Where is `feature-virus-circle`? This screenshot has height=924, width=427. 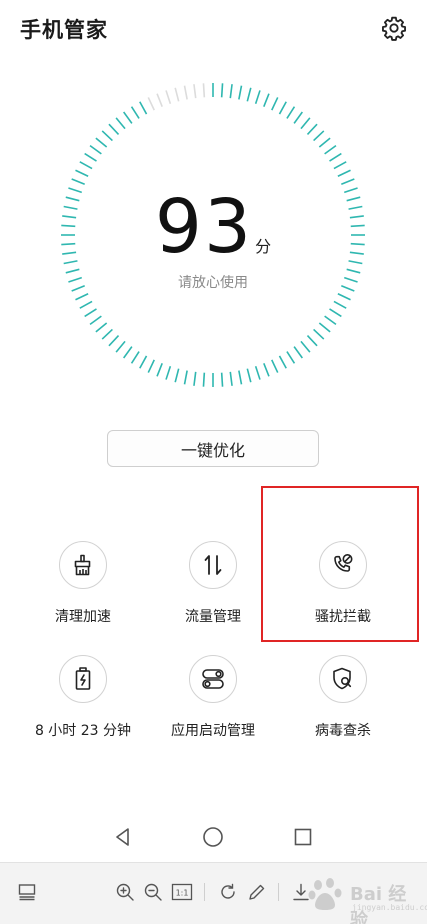 feature-virus-circle is located at coordinates (343, 679).